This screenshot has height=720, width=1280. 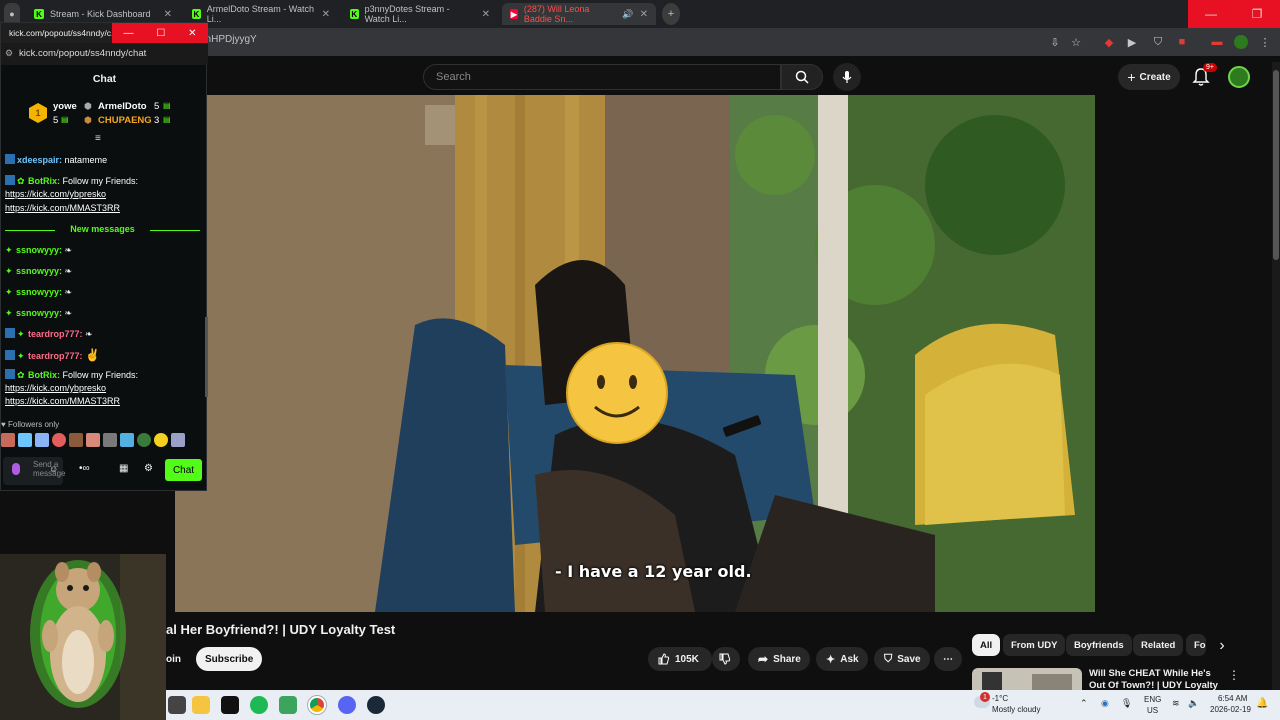 I want to click on scrollbar-thumb, so click(x=1276, y=165).